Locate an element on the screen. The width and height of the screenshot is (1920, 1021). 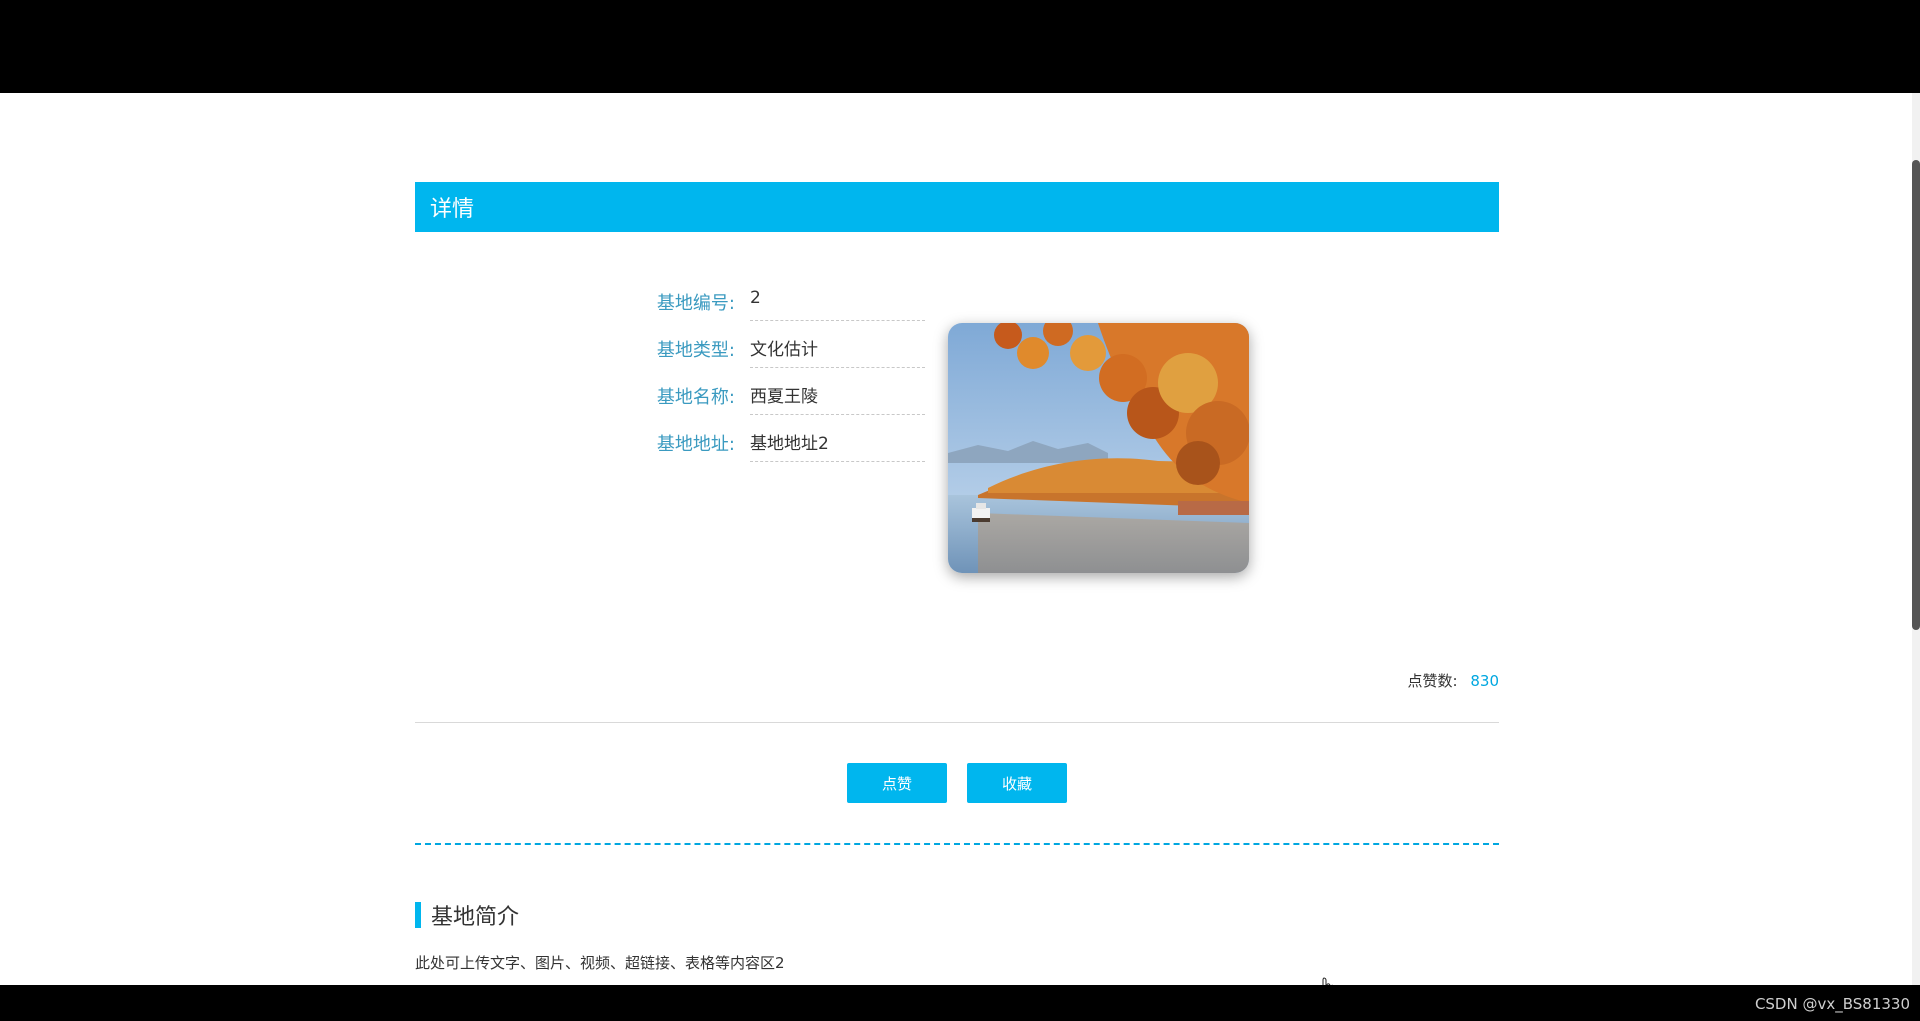
lake-autumn-image is located at coordinates (1098, 448).